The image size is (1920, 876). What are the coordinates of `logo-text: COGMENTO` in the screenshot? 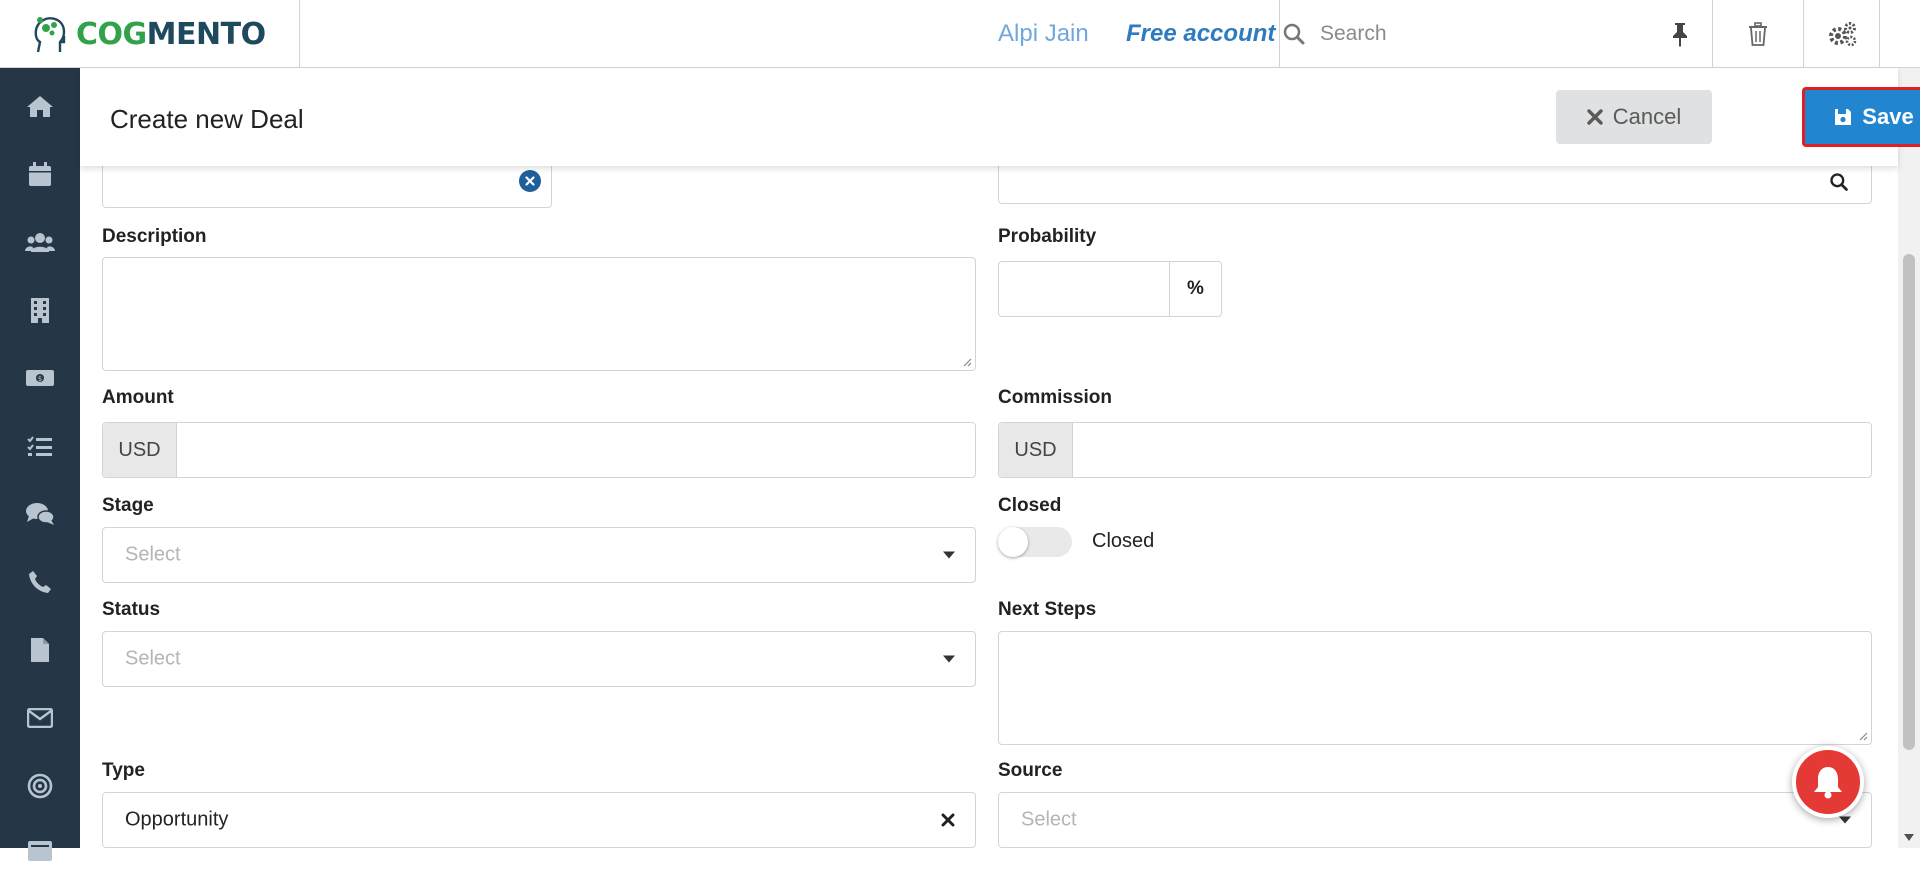 It's located at (171, 34).